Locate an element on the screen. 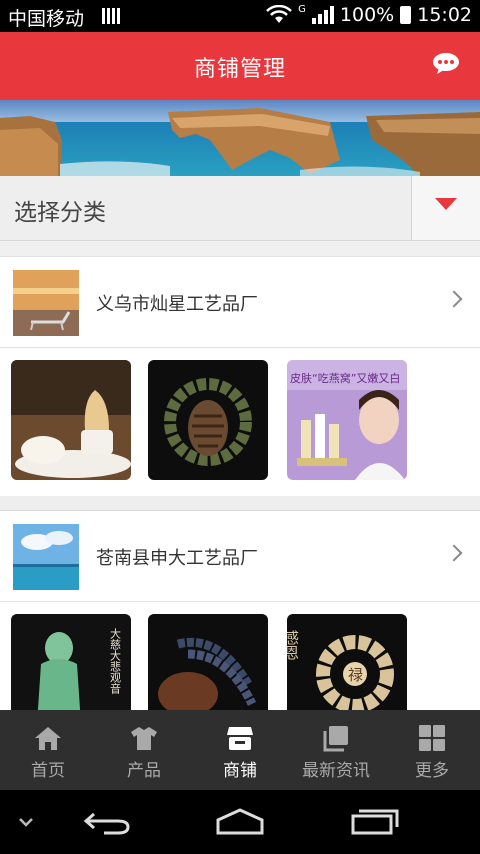  category-dropdown-button is located at coordinates (445, 208).